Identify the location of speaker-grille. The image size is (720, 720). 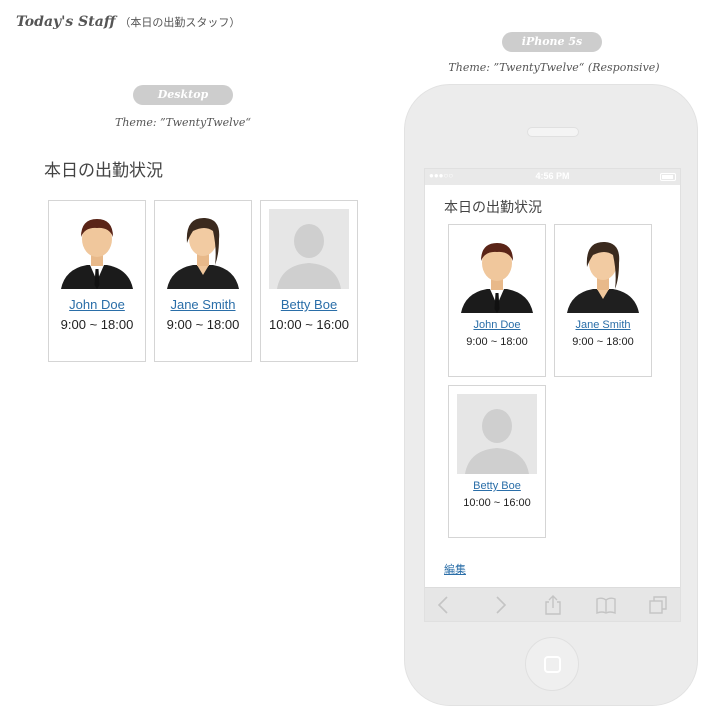
(553, 132).